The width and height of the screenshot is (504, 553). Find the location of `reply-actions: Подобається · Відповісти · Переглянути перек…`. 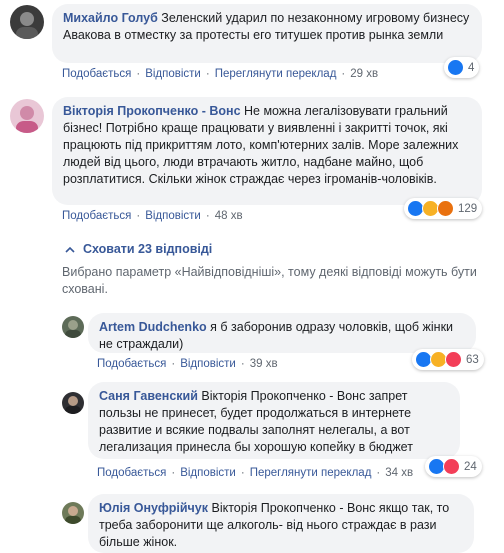

reply-actions: Подобається · Відповісти · Переглянути перек… is located at coordinates (255, 473).